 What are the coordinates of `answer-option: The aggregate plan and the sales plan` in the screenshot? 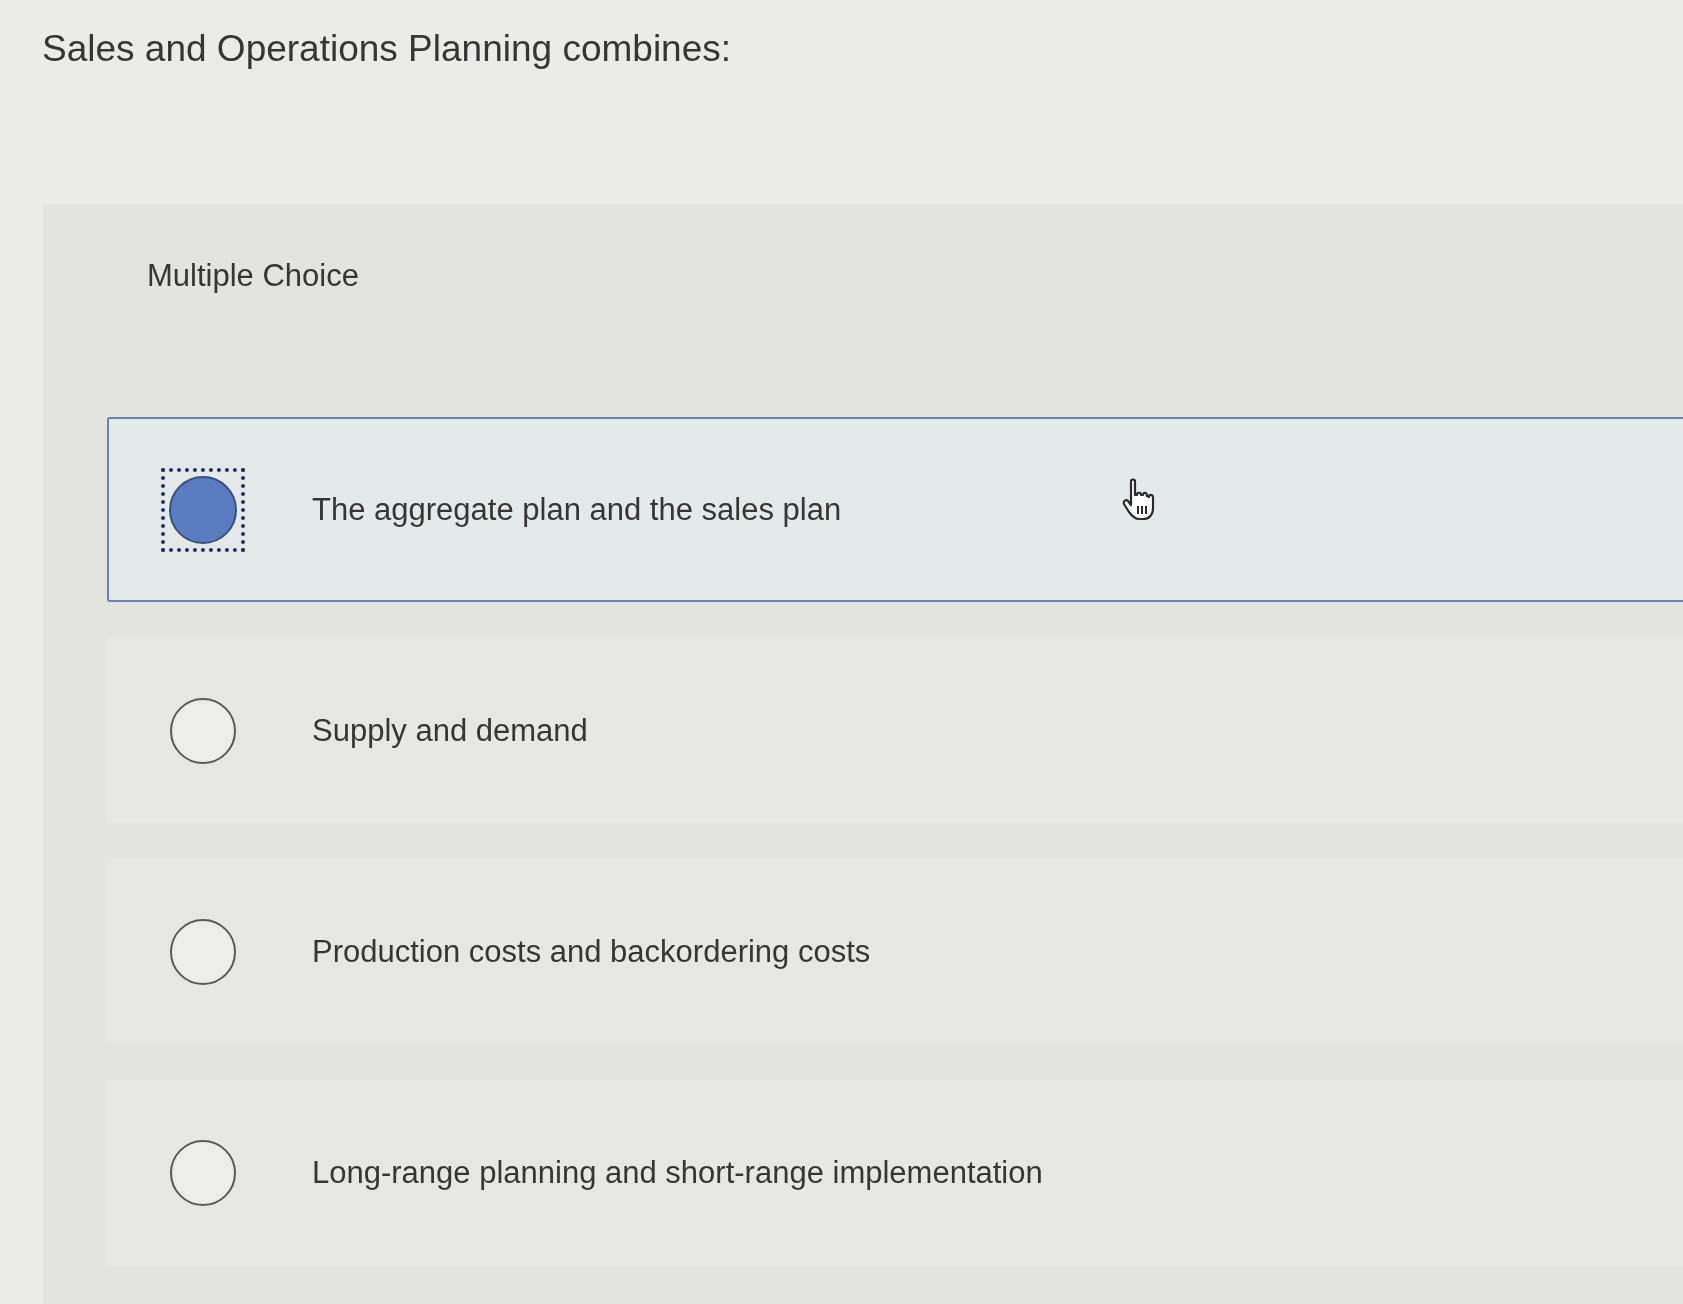 It's located at (895, 509).